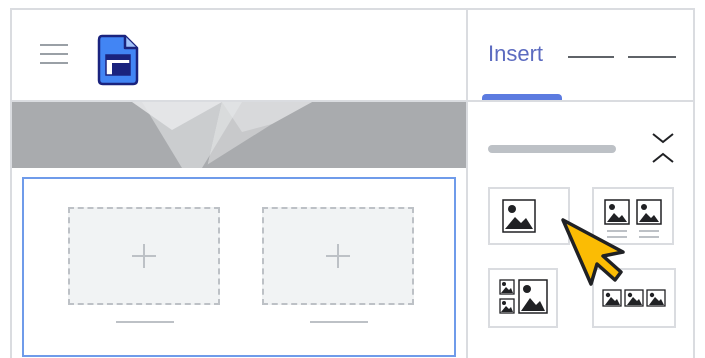 The image size is (705, 358). What do you see at coordinates (515, 54) in the screenshot?
I see `tab-insert: Insert` at bounding box center [515, 54].